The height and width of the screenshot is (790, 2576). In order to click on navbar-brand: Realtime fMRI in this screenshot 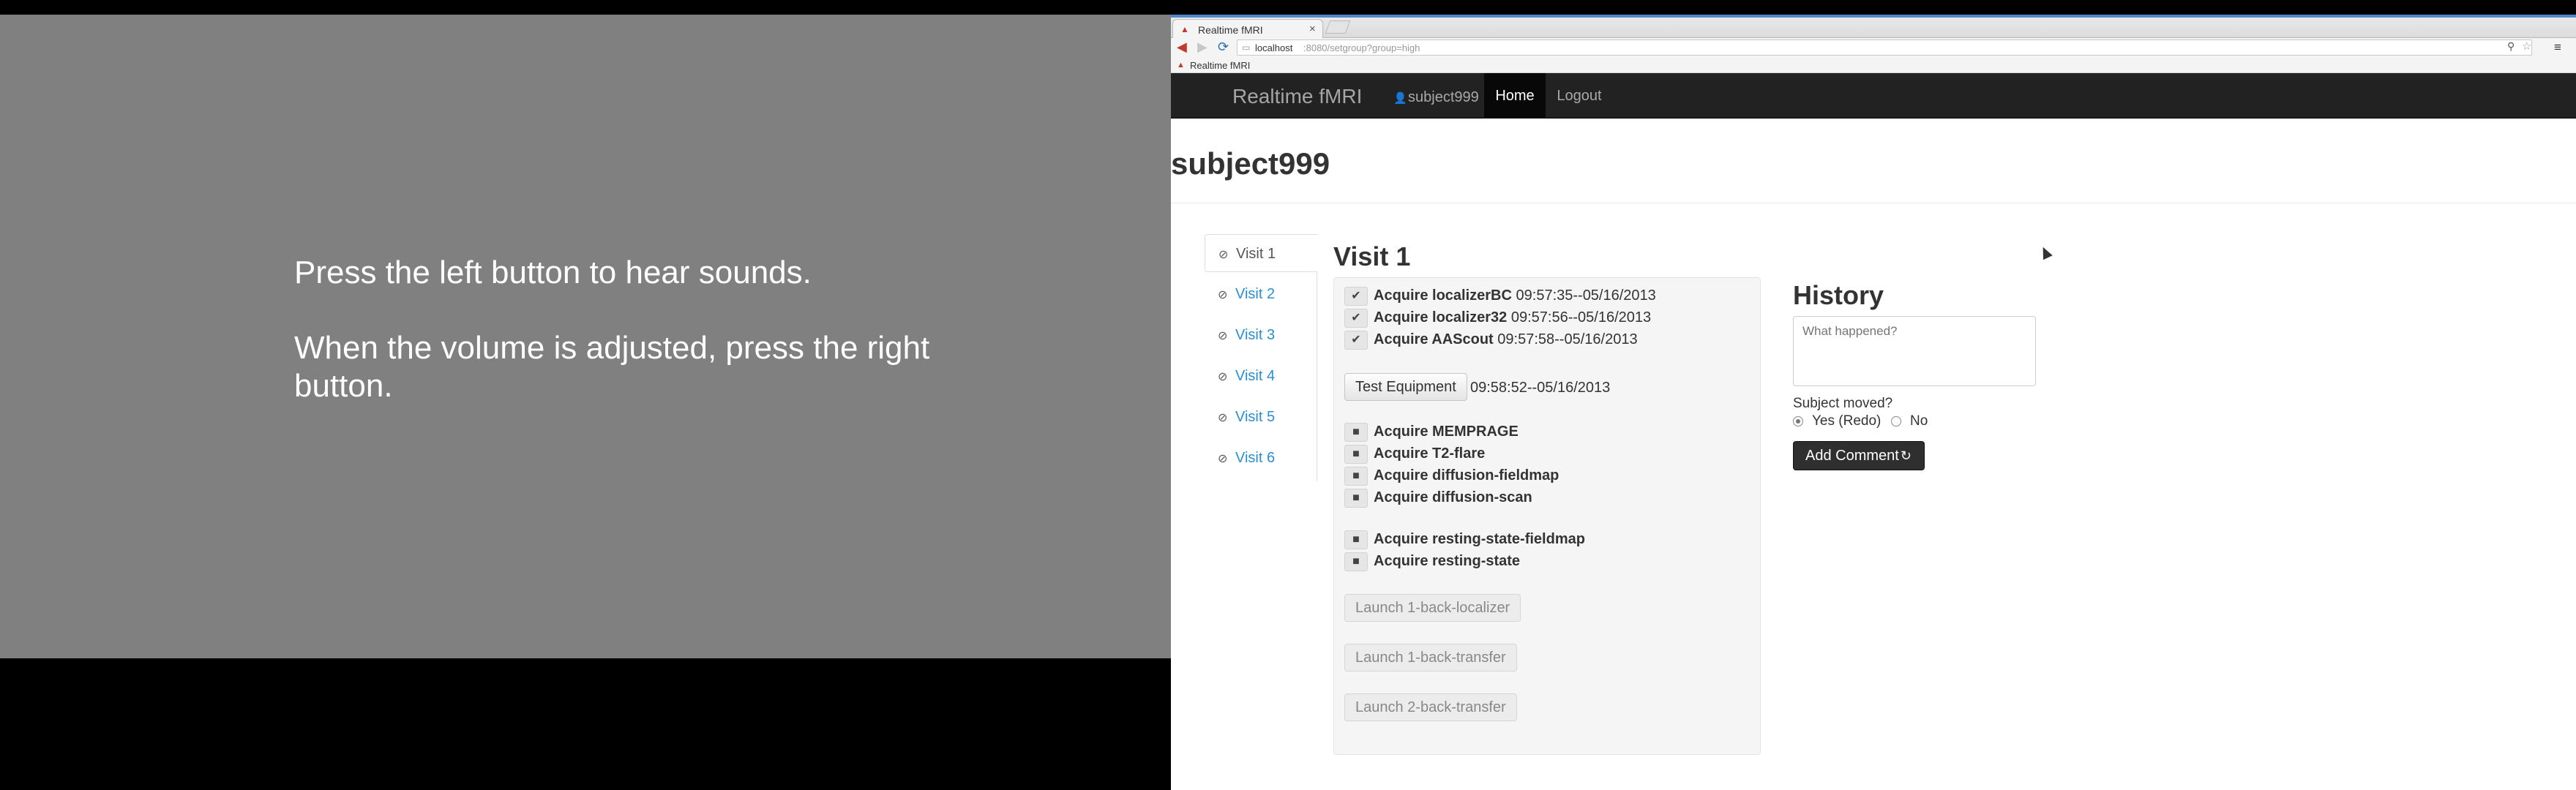, I will do `click(1297, 96)`.